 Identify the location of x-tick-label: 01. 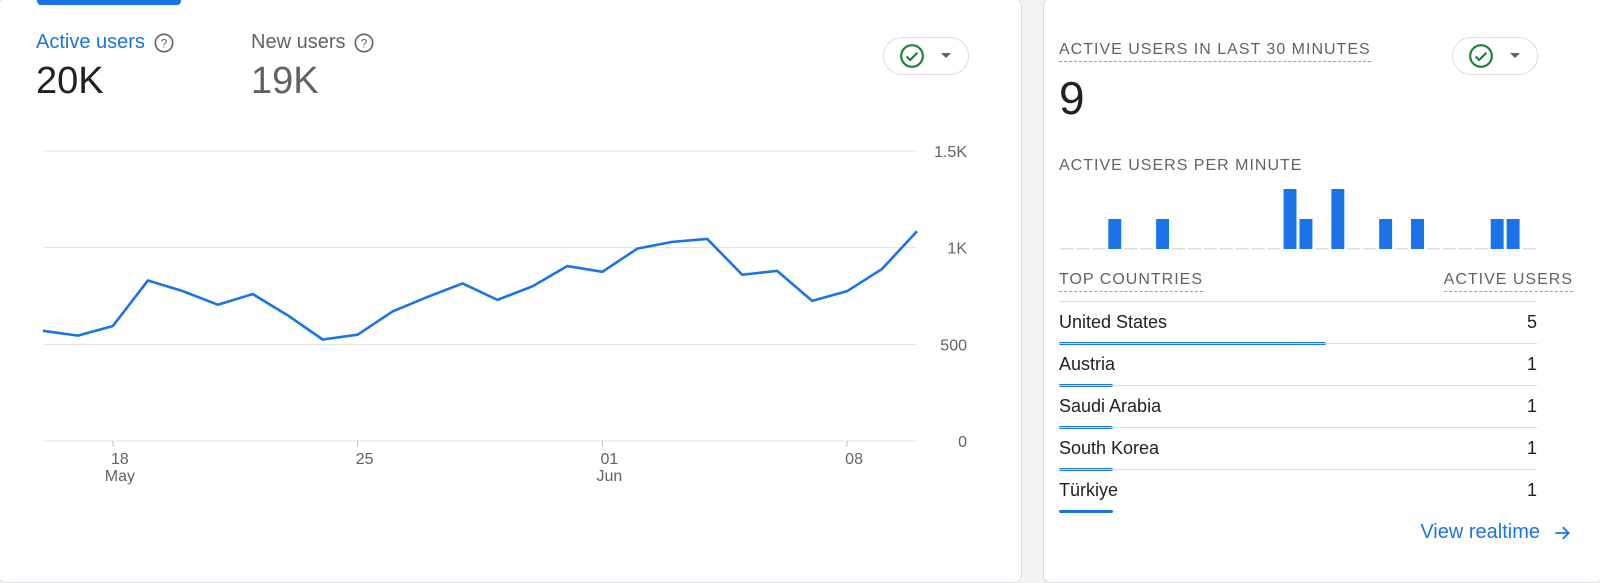
(609, 459).